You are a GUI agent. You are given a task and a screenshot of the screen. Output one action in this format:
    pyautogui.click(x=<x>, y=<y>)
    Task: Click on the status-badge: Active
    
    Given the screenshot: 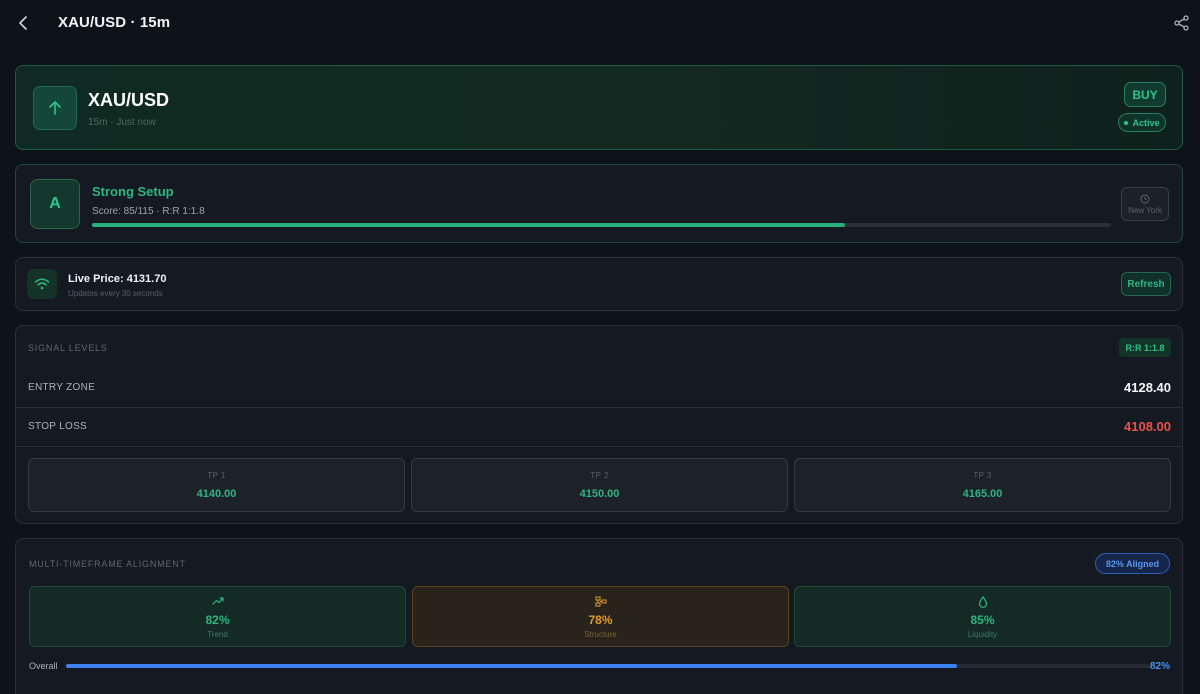 What is the action you would take?
    pyautogui.click(x=1142, y=122)
    